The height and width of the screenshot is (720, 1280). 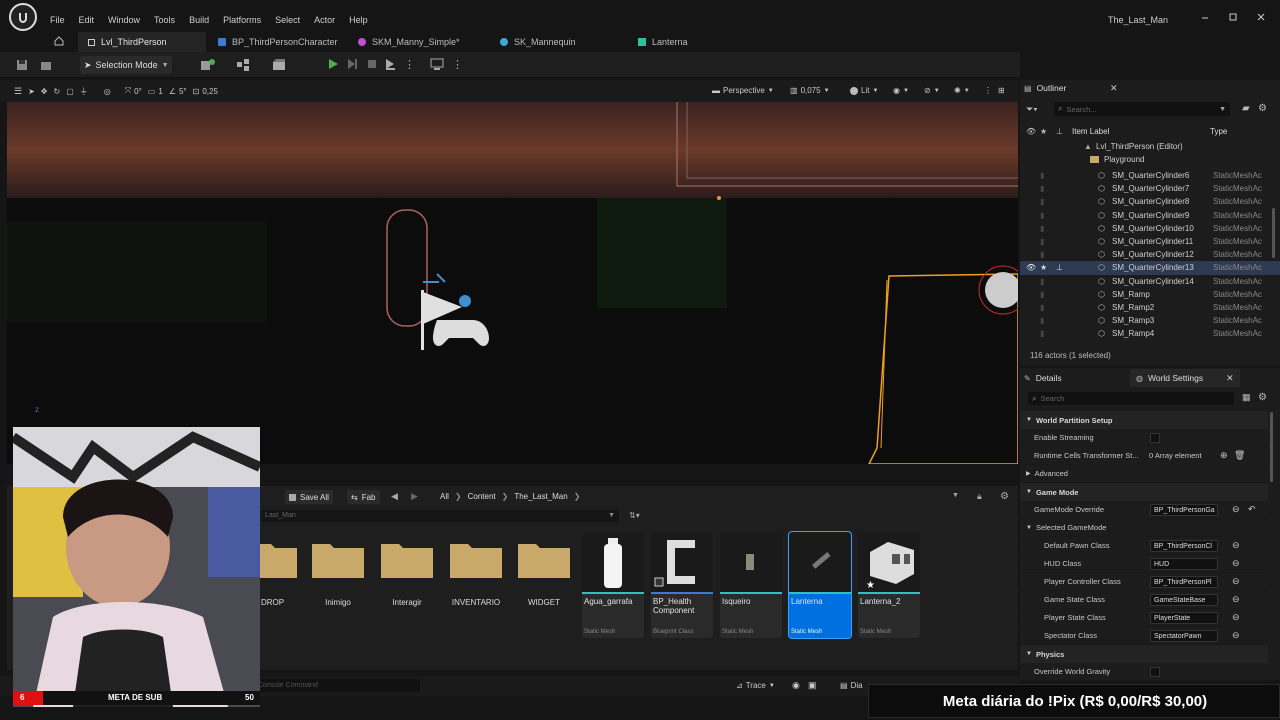 What do you see at coordinates (1150, 333) in the screenshot?
I see `outliner-row: ▮ ⬡ SM_Ramp4 StaticMeshAc` at bounding box center [1150, 333].